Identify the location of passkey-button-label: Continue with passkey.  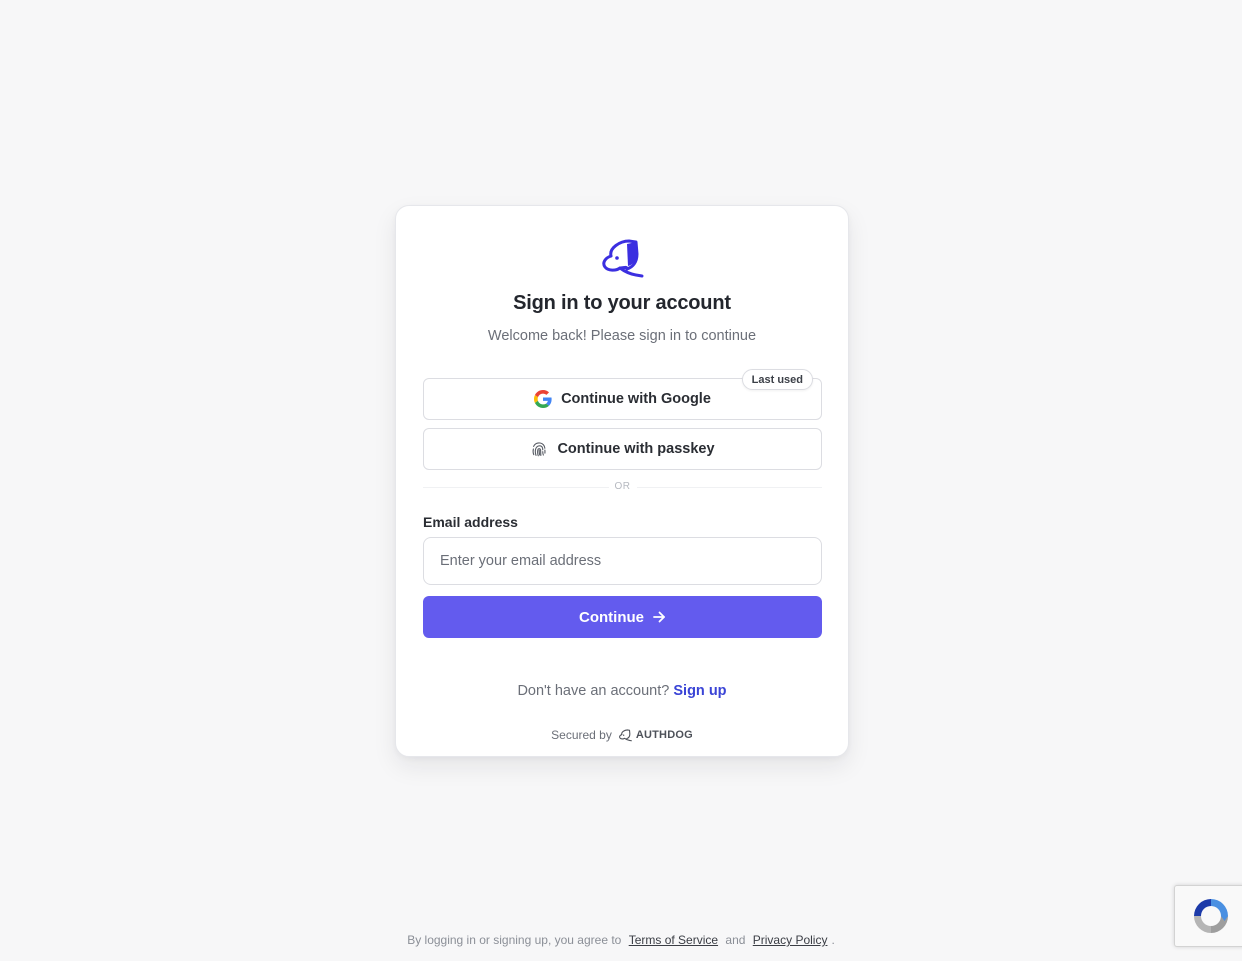
(636, 449).